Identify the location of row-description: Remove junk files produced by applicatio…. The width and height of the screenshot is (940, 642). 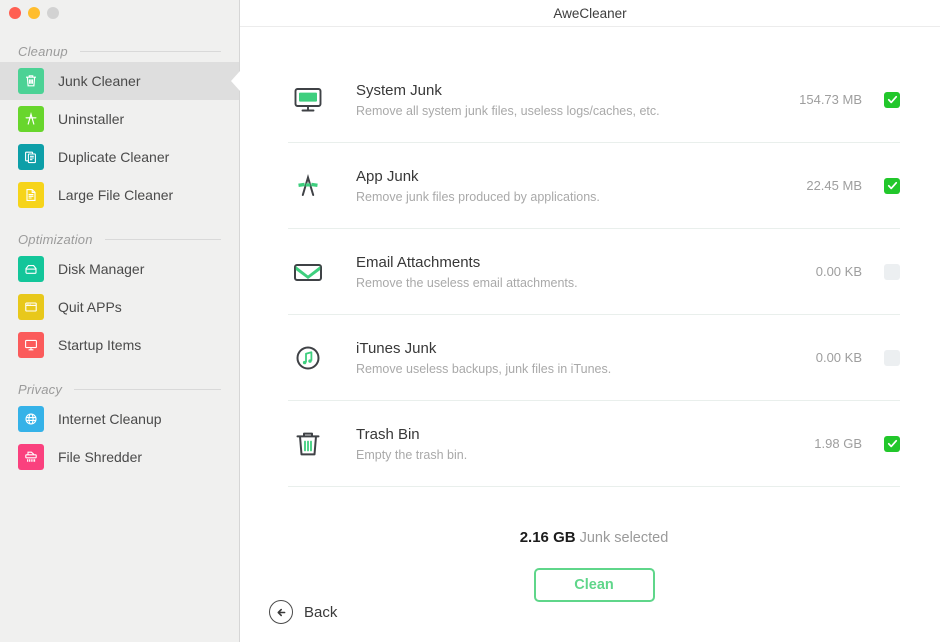
(478, 196).